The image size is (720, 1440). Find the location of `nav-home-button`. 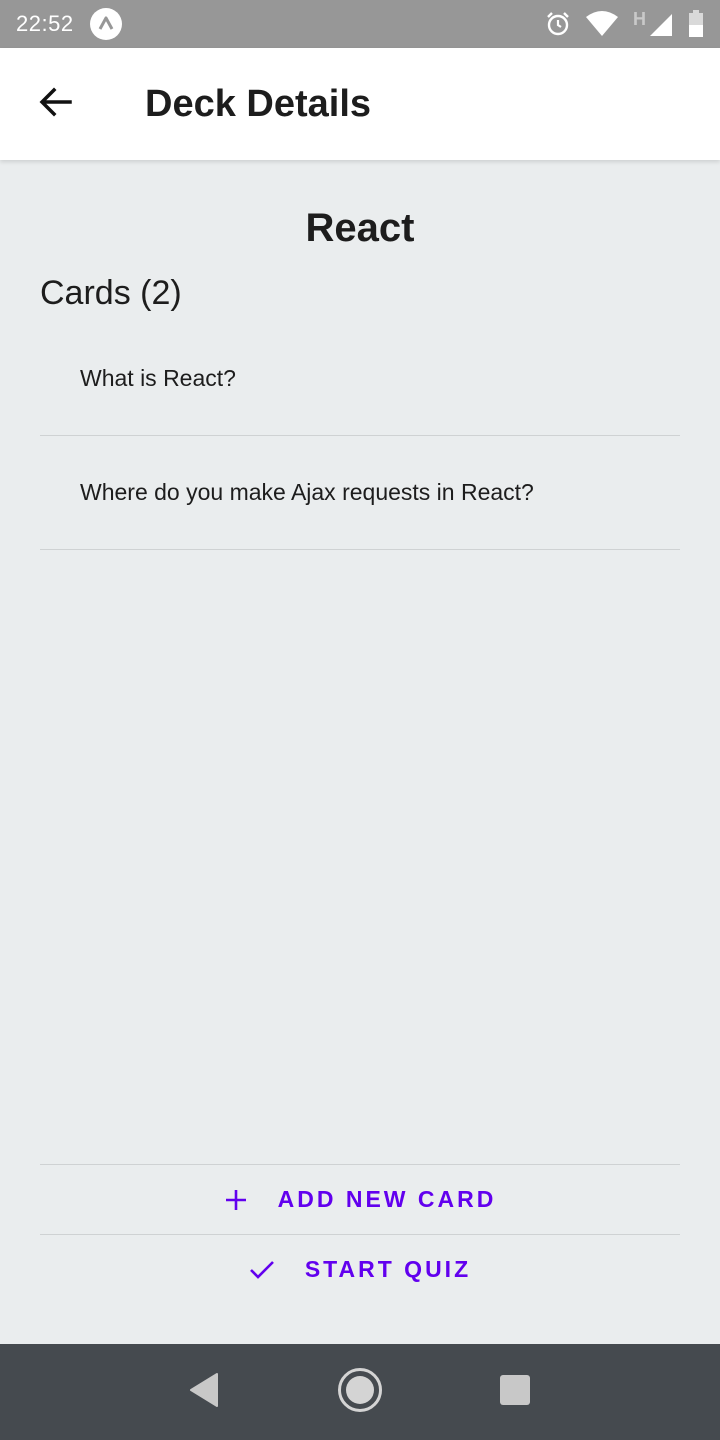

nav-home-button is located at coordinates (360, 1392).